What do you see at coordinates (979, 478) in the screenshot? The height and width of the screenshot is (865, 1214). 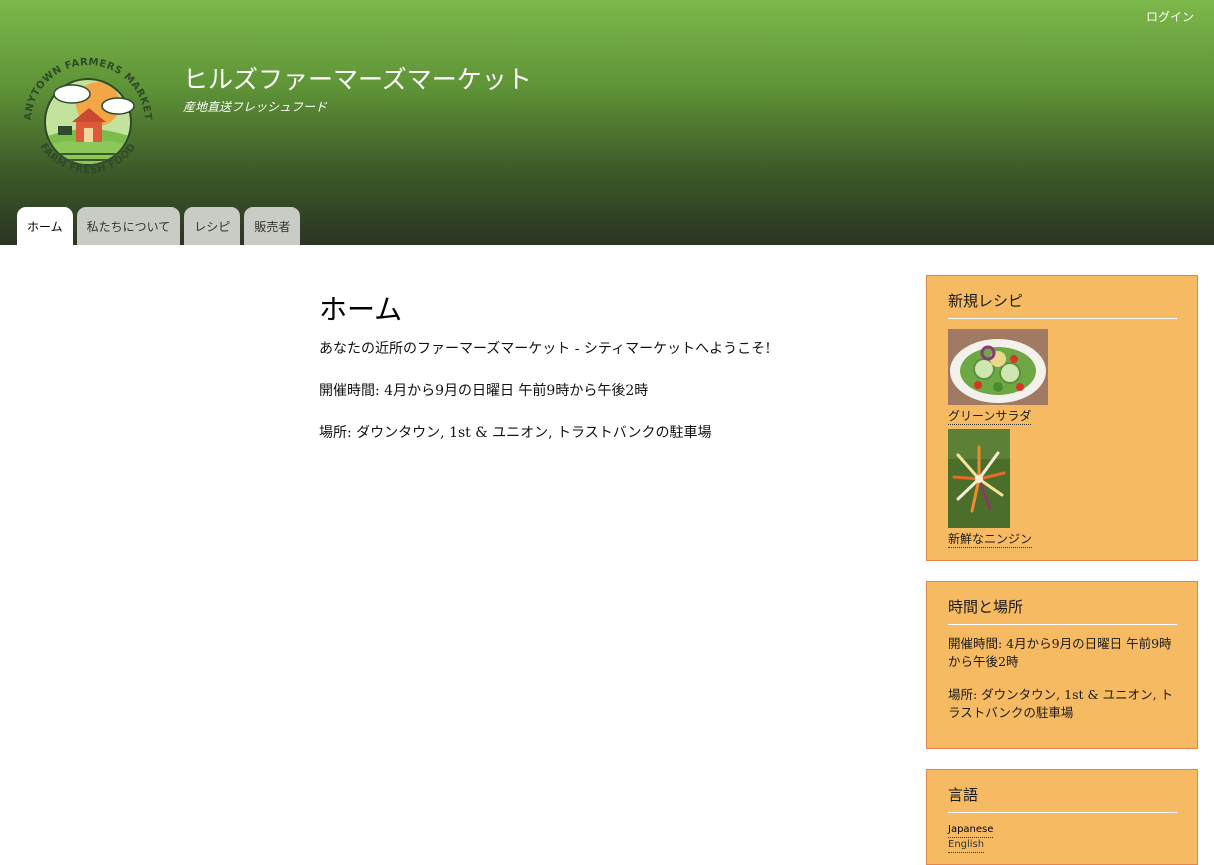 I see `carrots-photo-icon` at bounding box center [979, 478].